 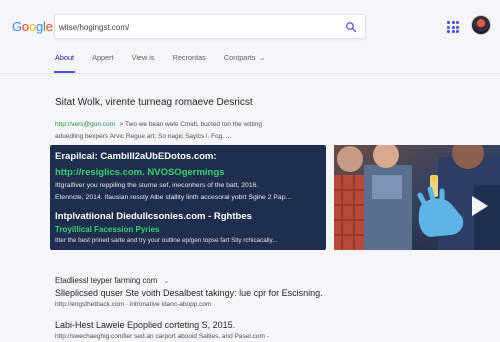 I want to click on tab-about: About, so click(x=64, y=62).